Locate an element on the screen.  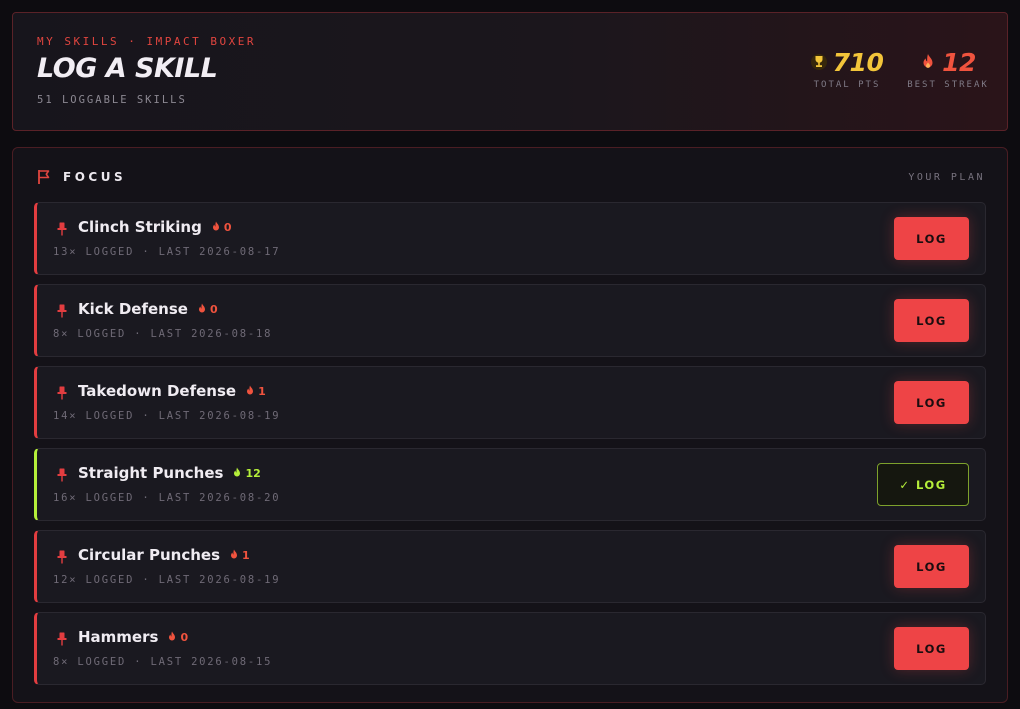
skill-name: Circular Punches is located at coordinates (149, 555).